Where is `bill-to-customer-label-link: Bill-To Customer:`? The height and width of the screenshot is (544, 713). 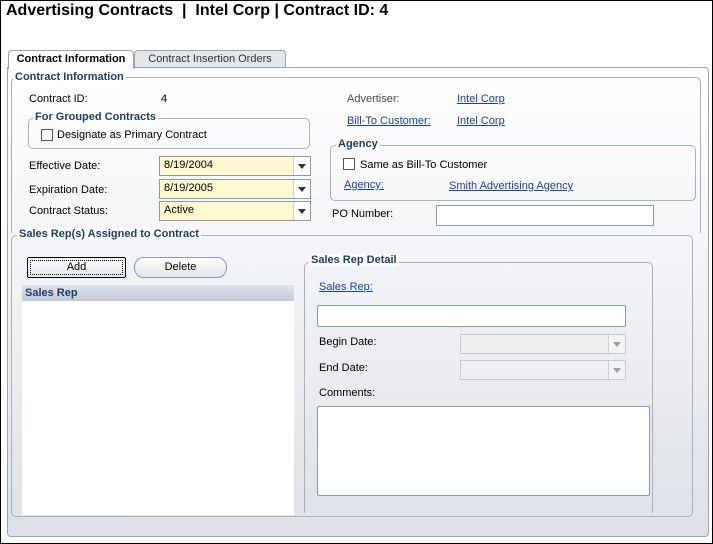 bill-to-customer-label-link: Bill-To Customer: is located at coordinates (389, 121).